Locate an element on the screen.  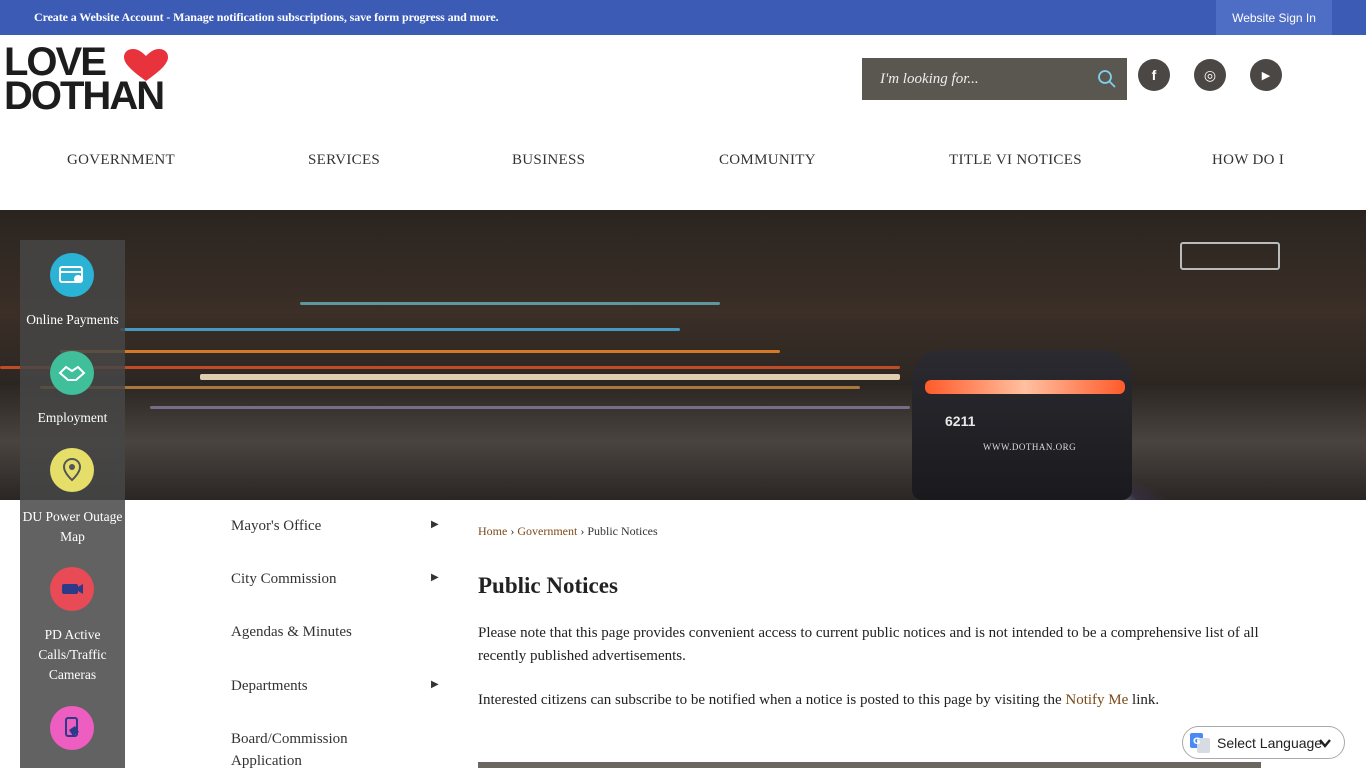
google-translate-icon: G is located at coordinates (1200, 742).